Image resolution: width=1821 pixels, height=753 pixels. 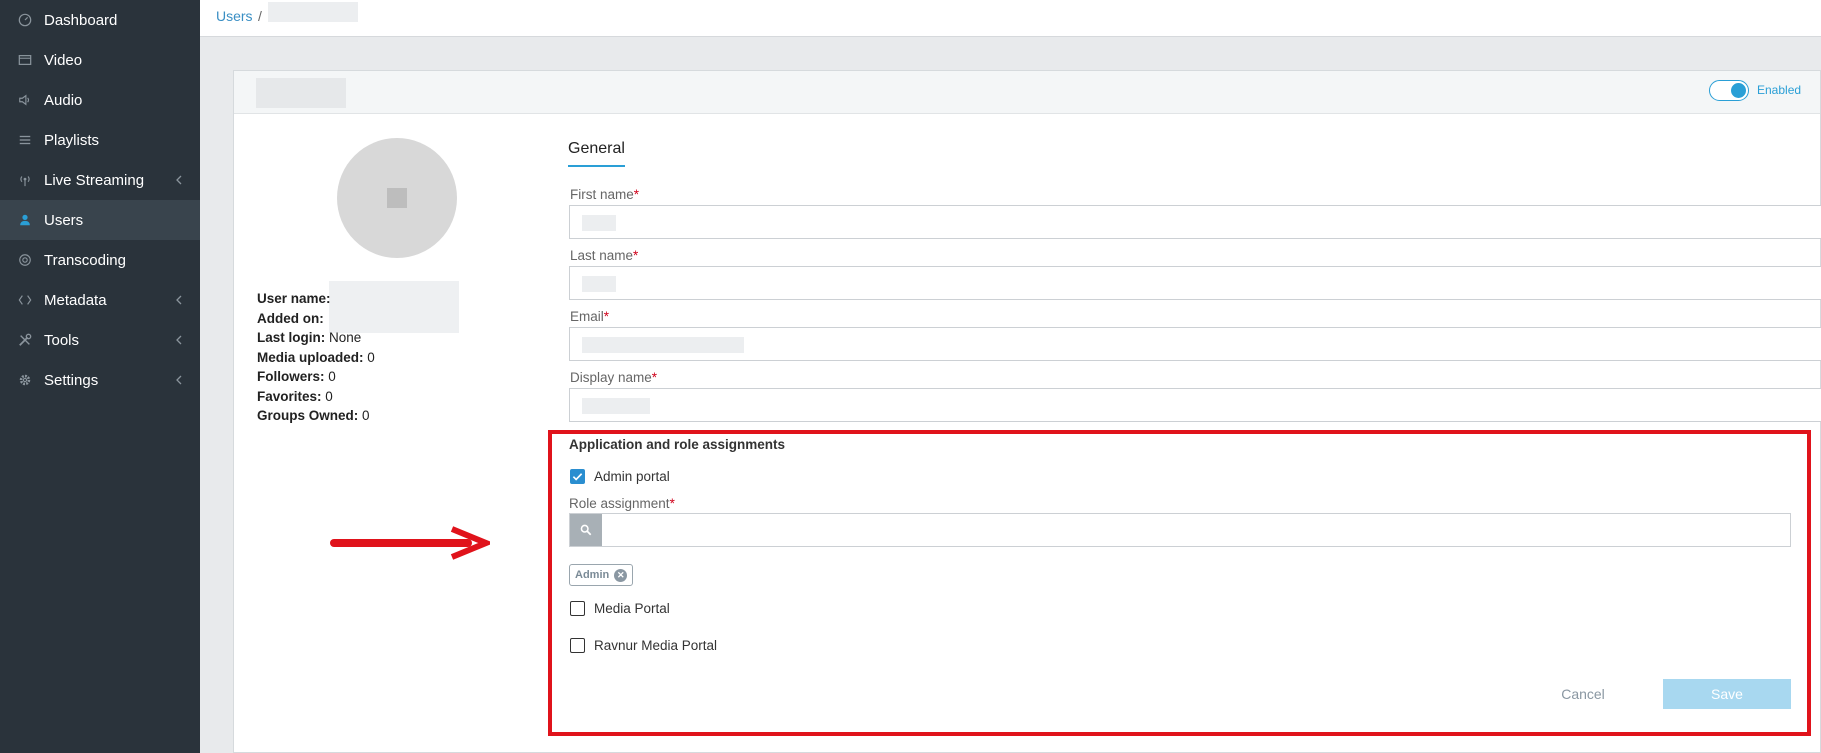 What do you see at coordinates (1727, 694) in the screenshot?
I see `save-button: Save` at bounding box center [1727, 694].